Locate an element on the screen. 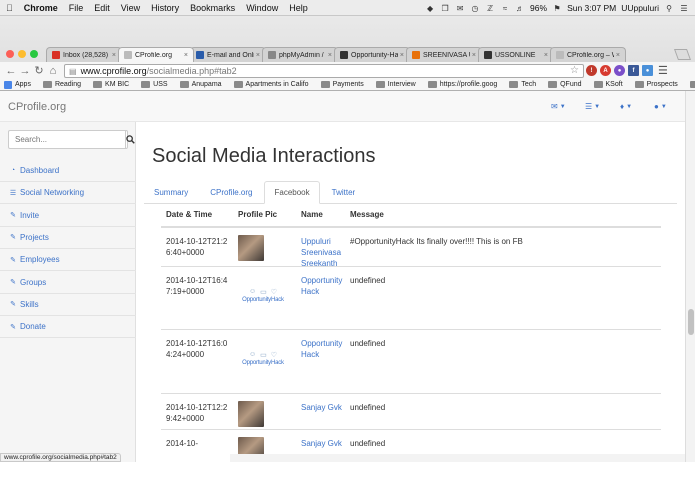 Image resolution: width=695 pixels, height=494 pixels. user-icon: ● is located at coordinates (656, 106).